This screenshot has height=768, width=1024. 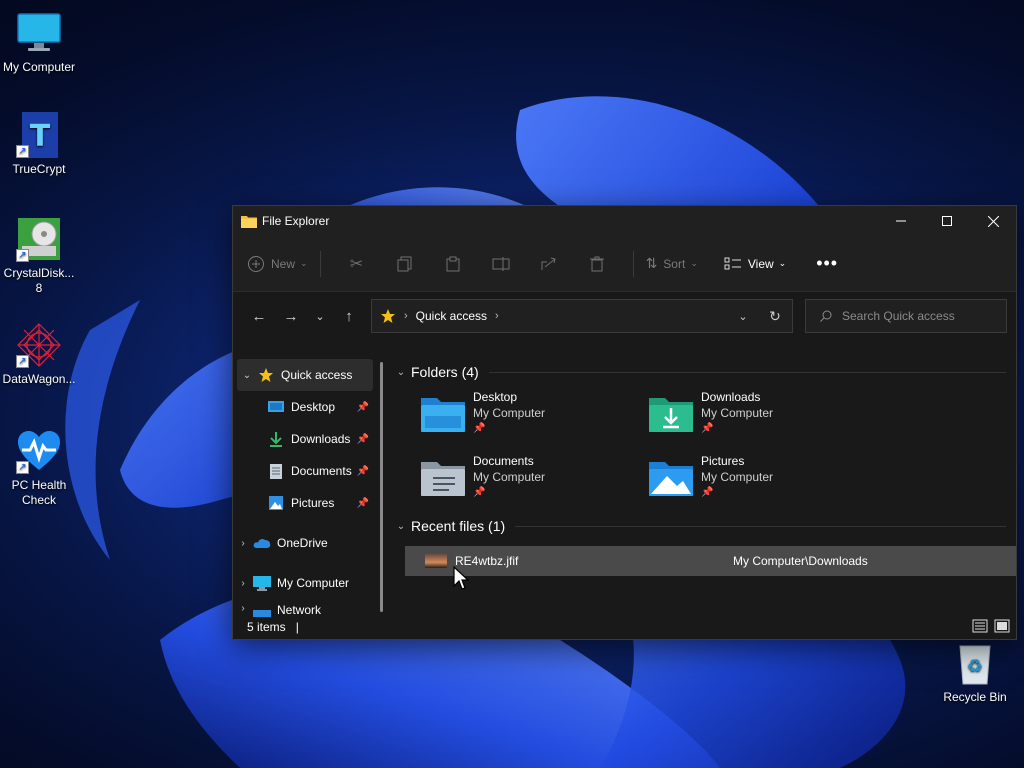 I want to click on heart-pulse-icon: ↗, so click(x=39, y=451).